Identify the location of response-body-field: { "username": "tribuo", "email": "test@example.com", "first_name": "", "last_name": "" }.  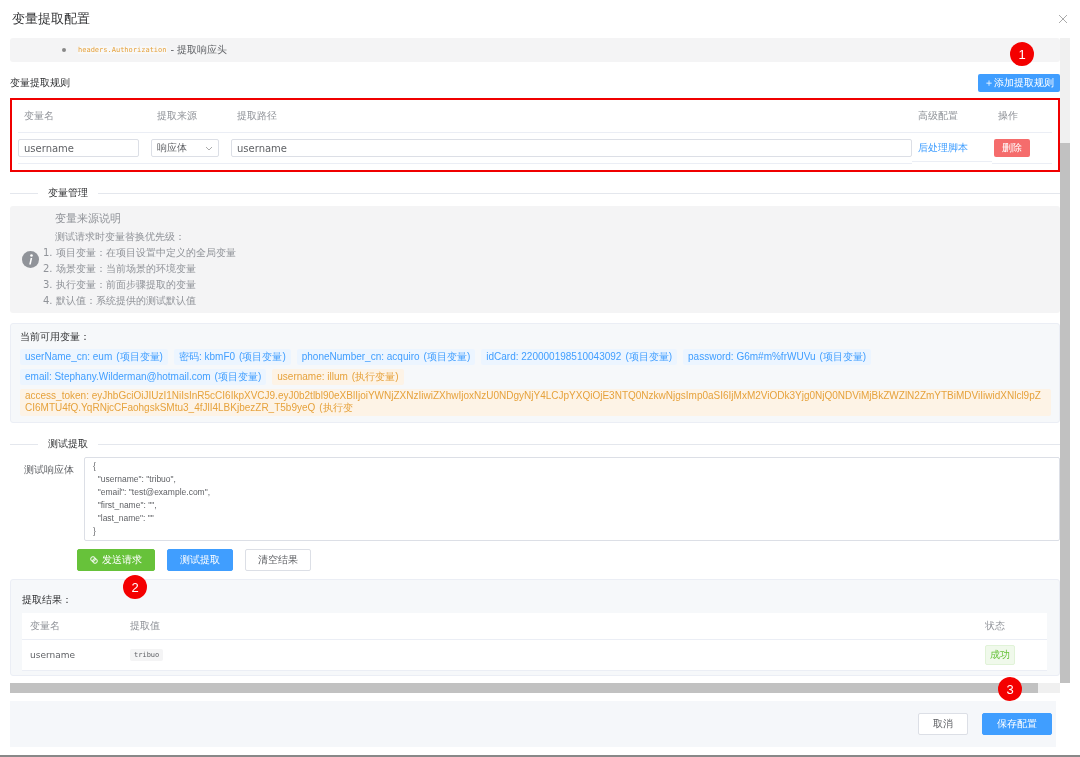
(572, 499).